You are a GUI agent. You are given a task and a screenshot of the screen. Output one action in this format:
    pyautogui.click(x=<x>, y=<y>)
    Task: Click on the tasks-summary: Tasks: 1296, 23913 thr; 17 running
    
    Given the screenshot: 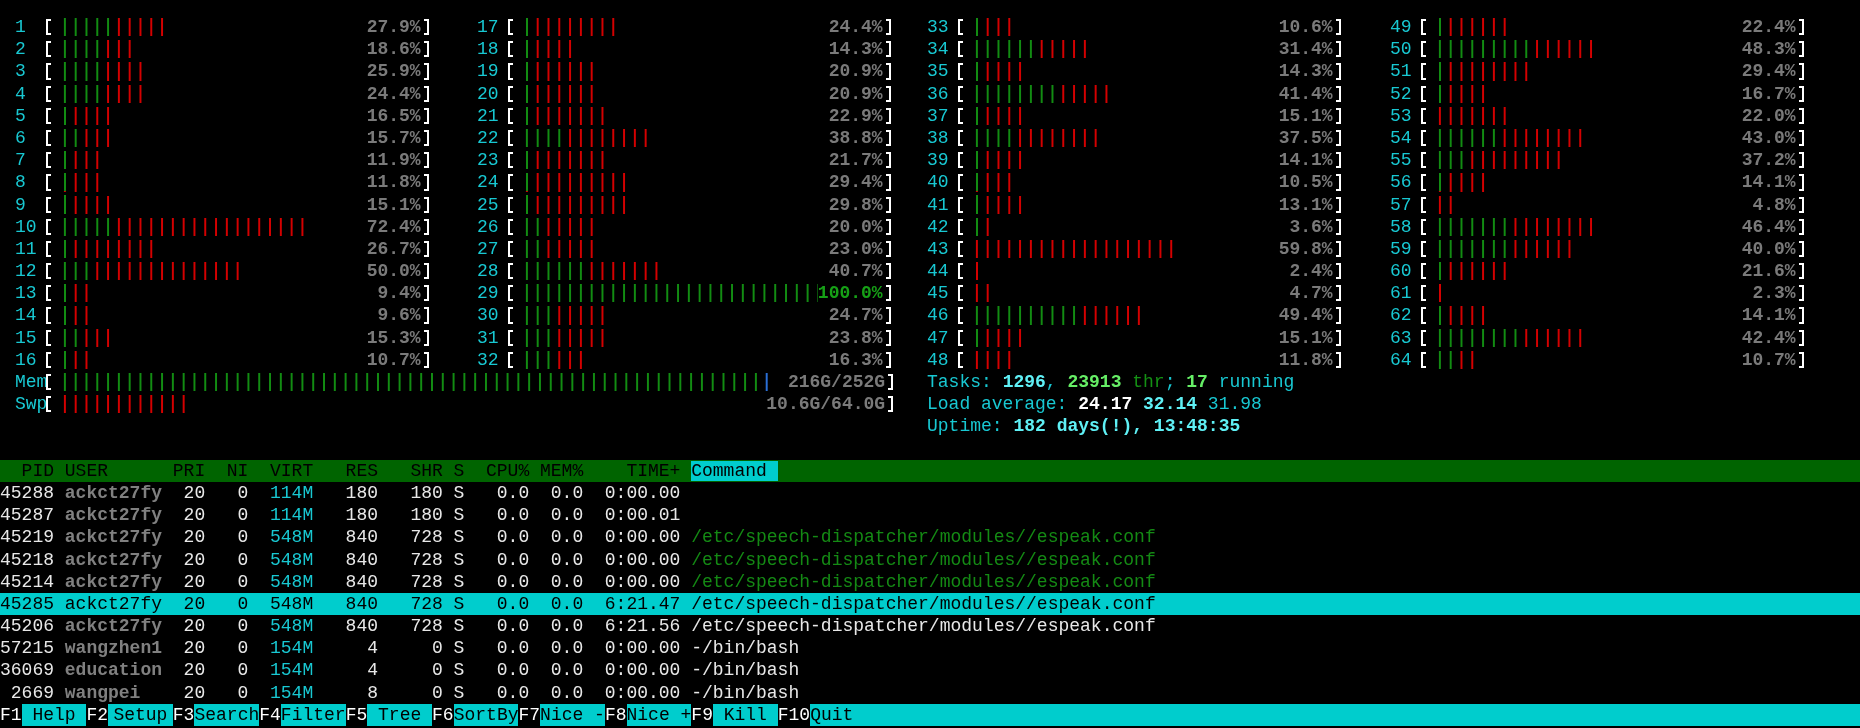 What is the action you would take?
    pyautogui.click(x=1111, y=382)
    